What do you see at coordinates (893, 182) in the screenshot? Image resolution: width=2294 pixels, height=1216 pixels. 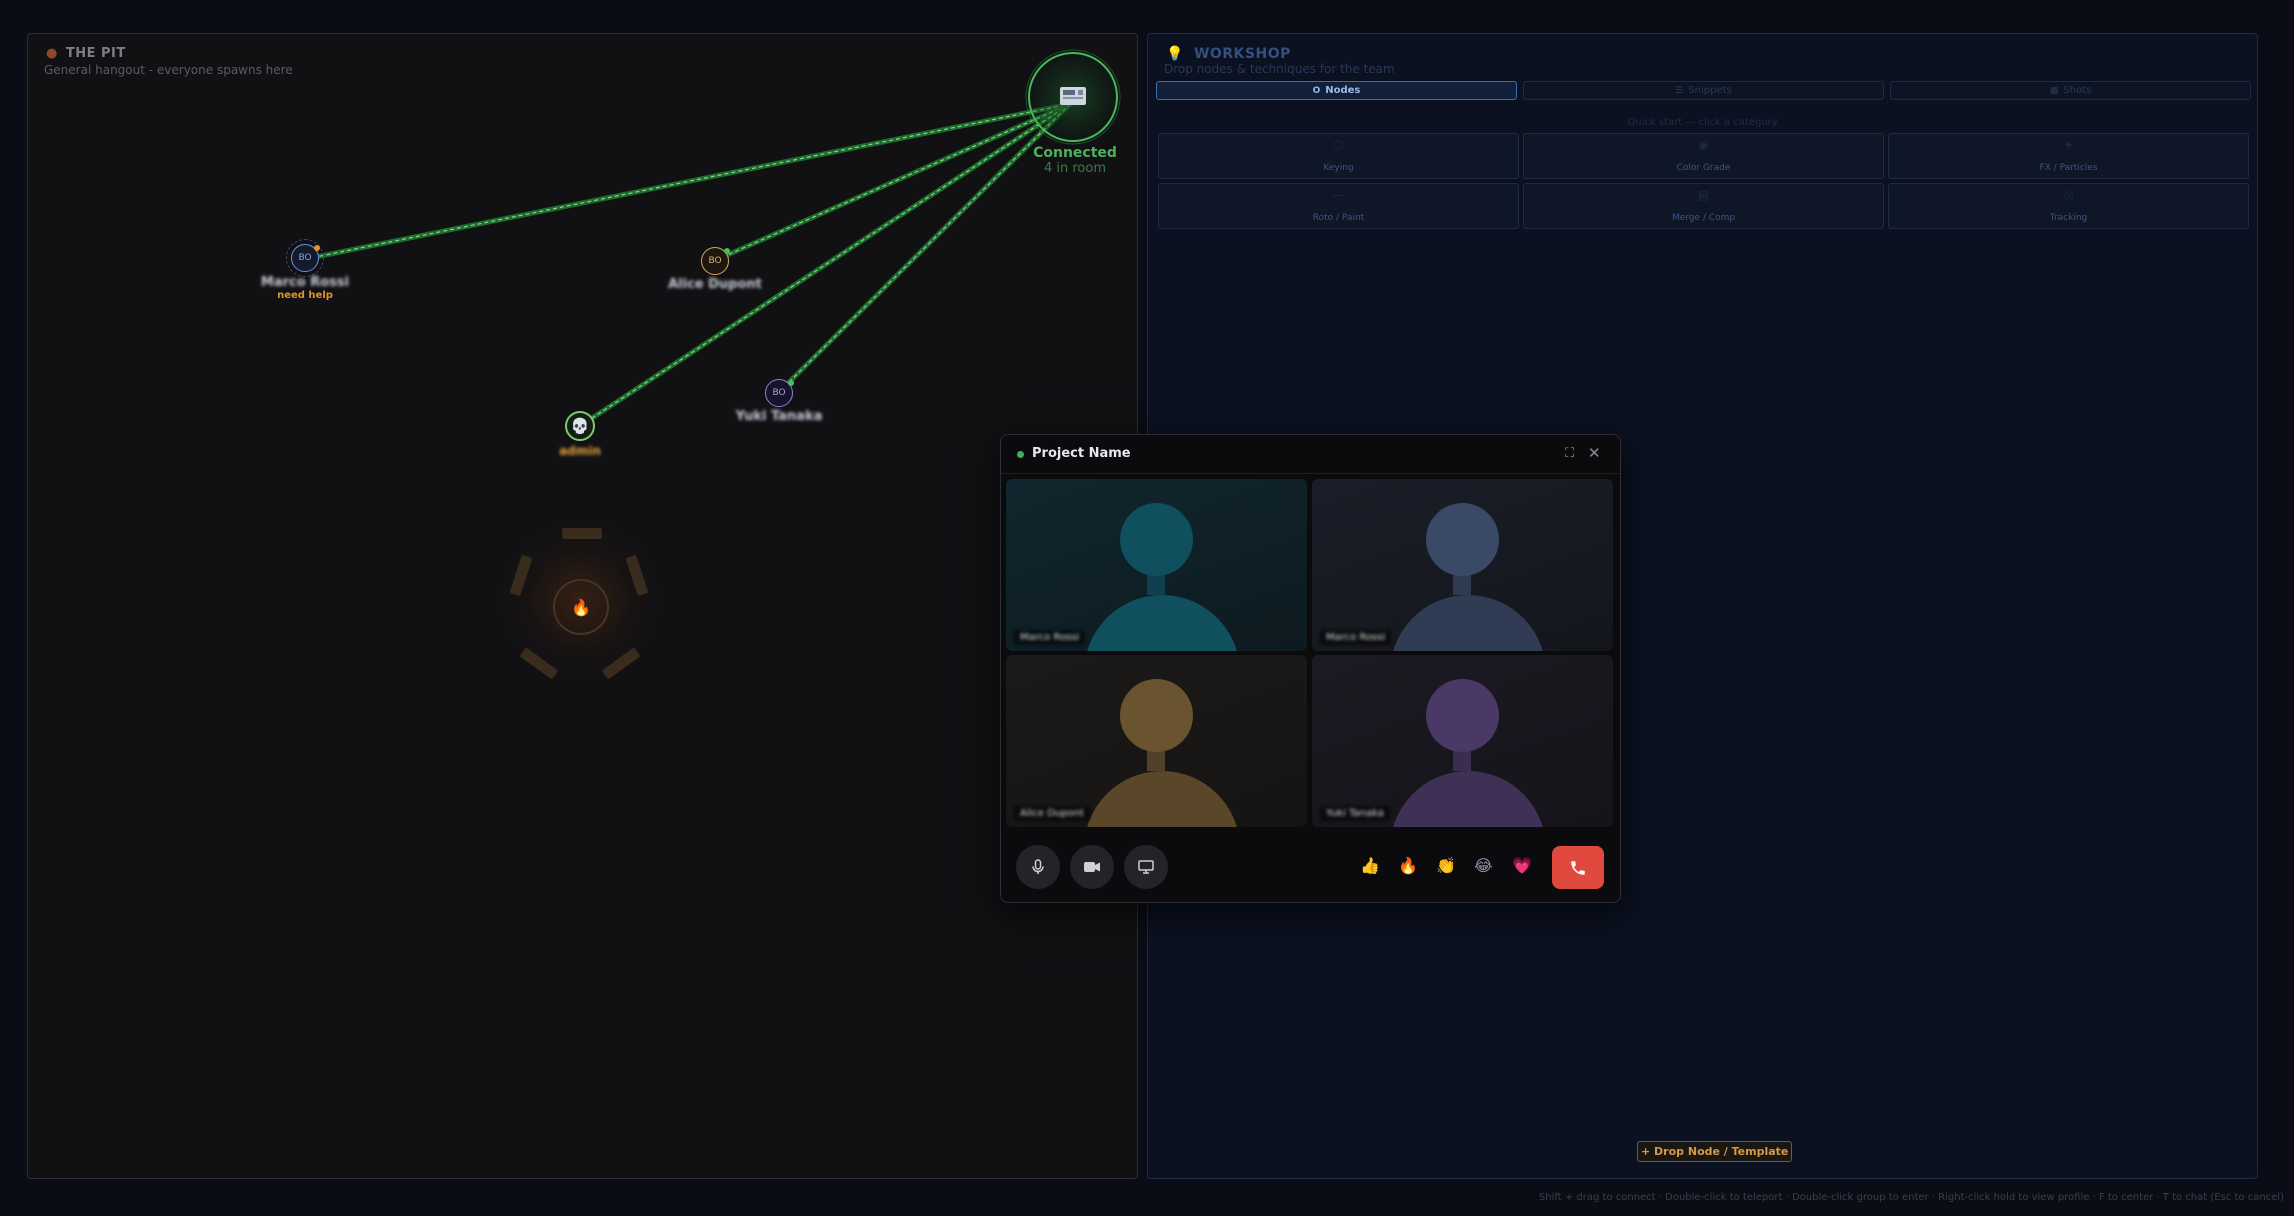 I see `link-alice` at bounding box center [893, 182].